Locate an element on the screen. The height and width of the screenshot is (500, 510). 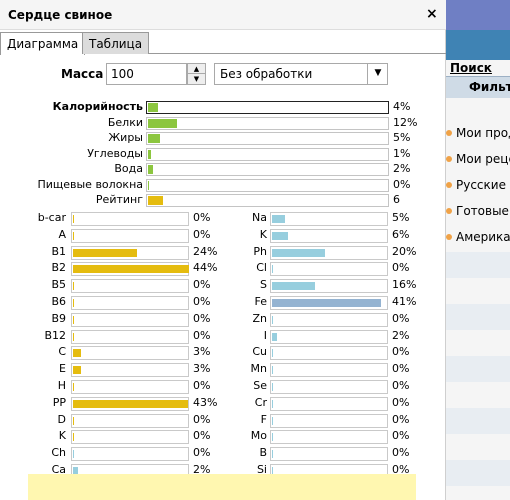
bg-row-stripe is located at coordinates (478, 369).